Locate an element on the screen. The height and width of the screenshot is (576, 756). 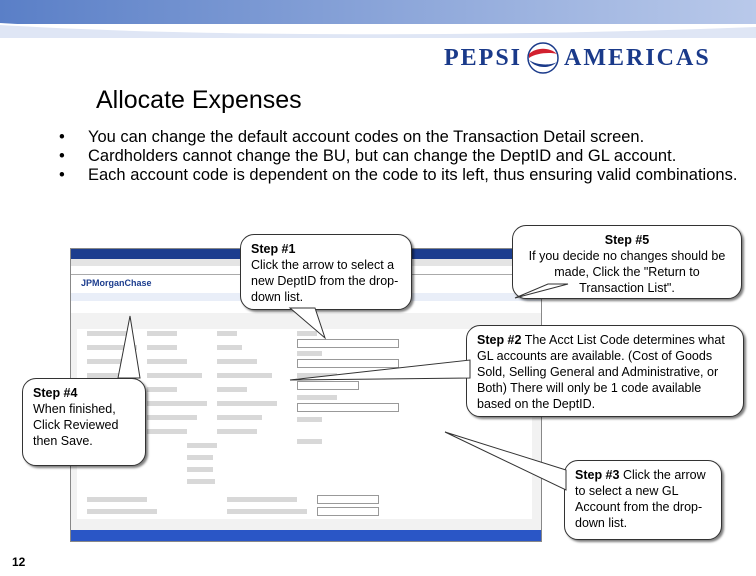
step3-pointer is located at coordinates (505, 461).